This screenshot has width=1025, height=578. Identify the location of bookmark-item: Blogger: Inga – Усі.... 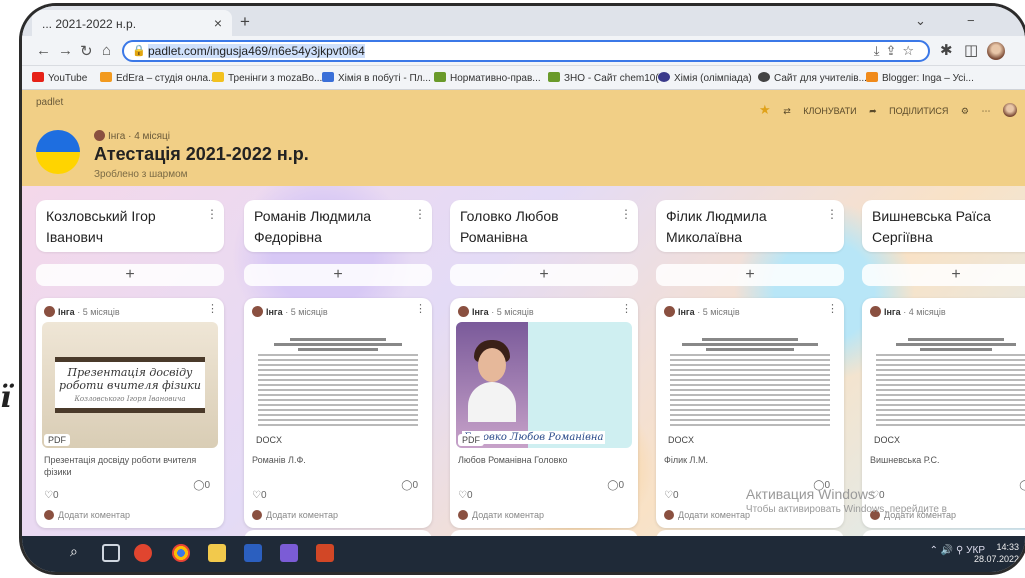
(920, 78).